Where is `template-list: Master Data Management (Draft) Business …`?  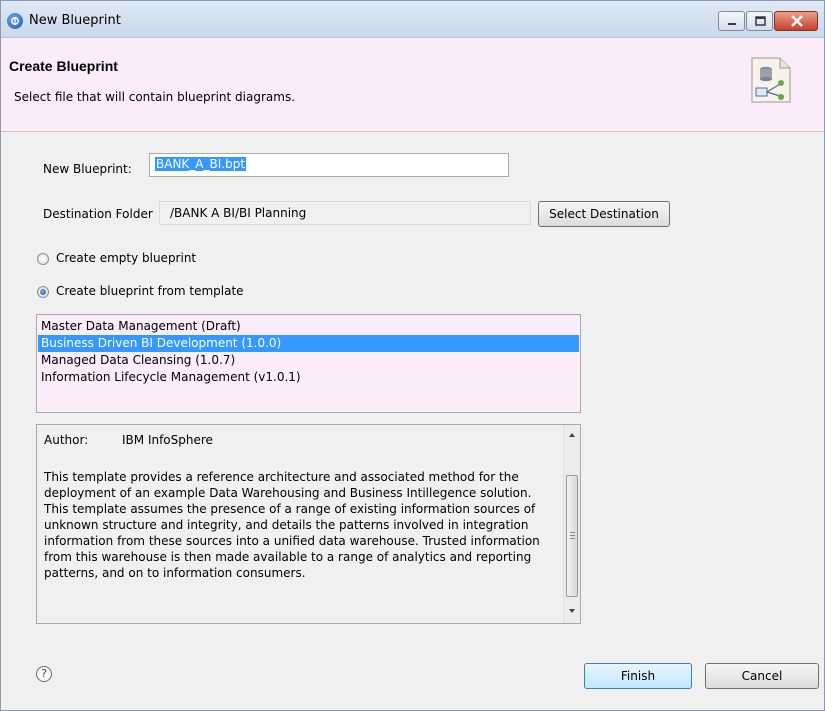
template-list: Master Data Management (Draft) Business … is located at coordinates (308, 363).